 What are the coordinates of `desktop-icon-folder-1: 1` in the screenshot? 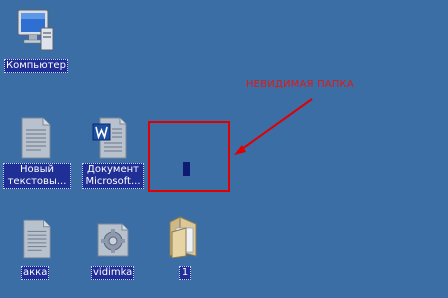 It's located at (184, 249).